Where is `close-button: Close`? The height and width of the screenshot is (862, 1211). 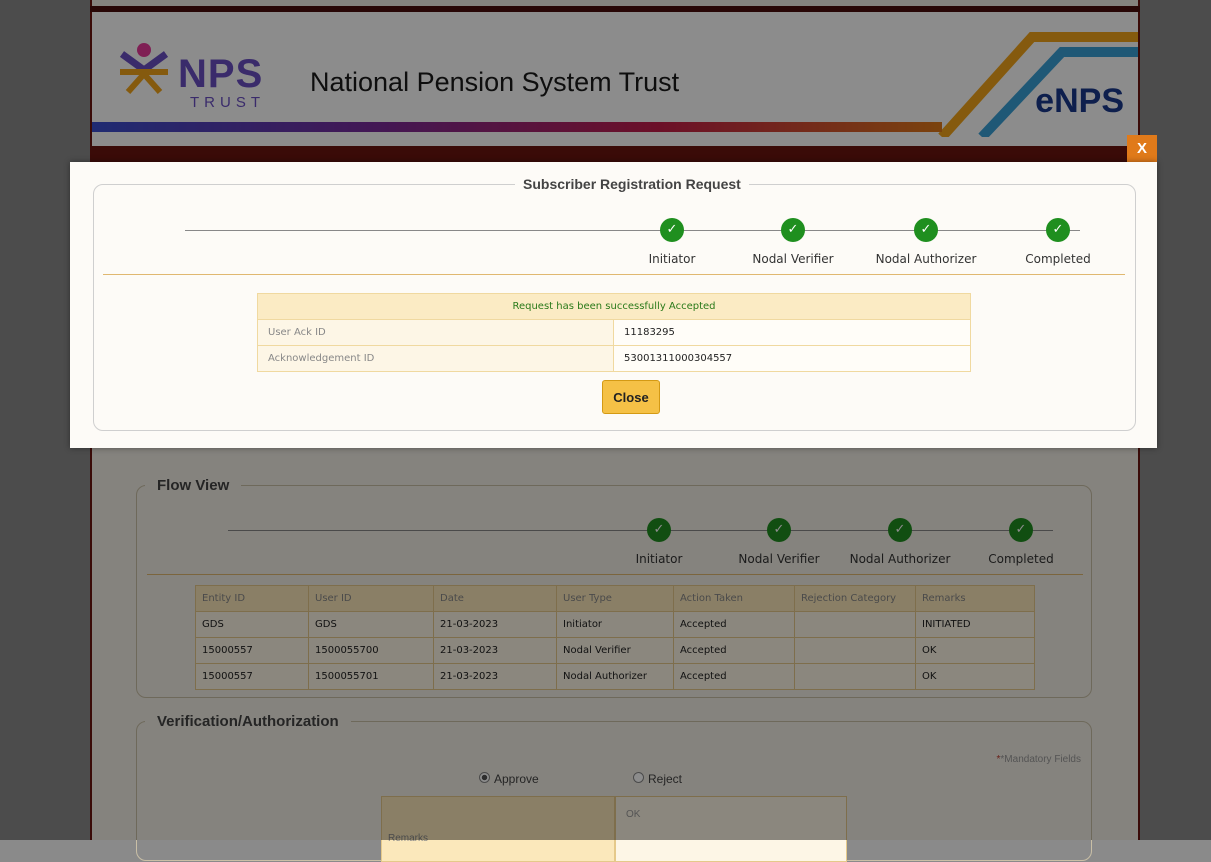
close-button: Close is located at coordinates (631, 397).